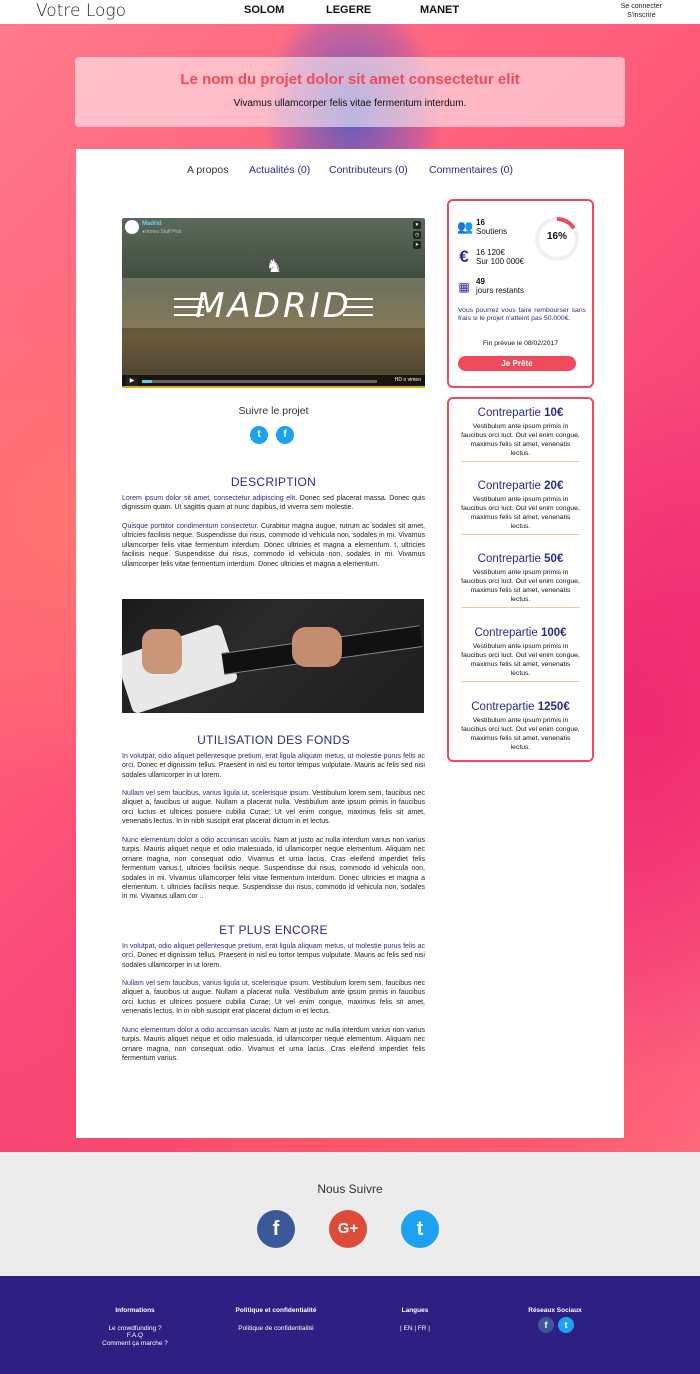  I want to click on video-progress, so click(259, 381).